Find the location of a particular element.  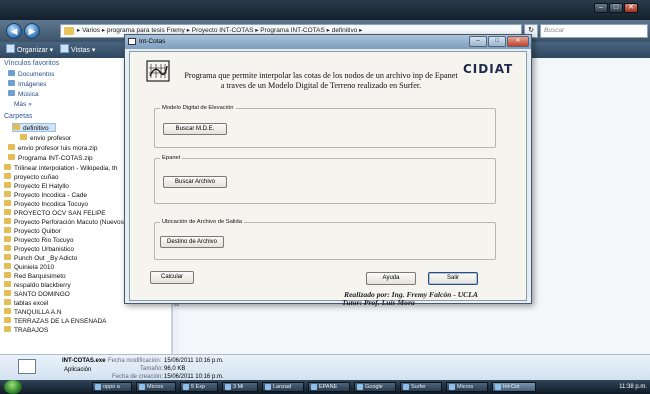

taskbar-item: 3 Mi is located at coordinates (240, 387).